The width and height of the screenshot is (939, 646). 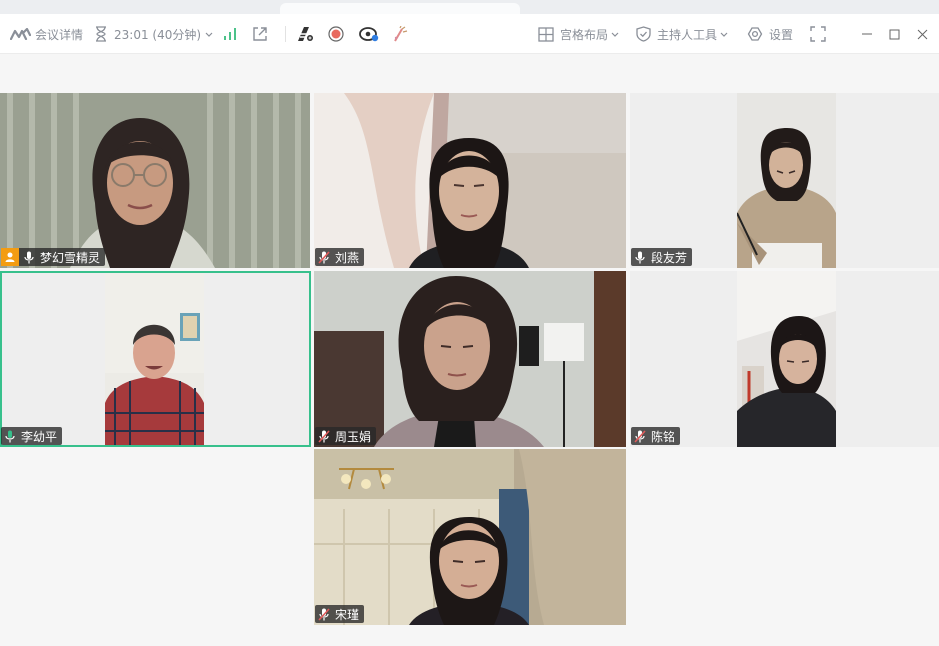 I want to click on participant-name: 刘燕, so click(x=347, y=257).